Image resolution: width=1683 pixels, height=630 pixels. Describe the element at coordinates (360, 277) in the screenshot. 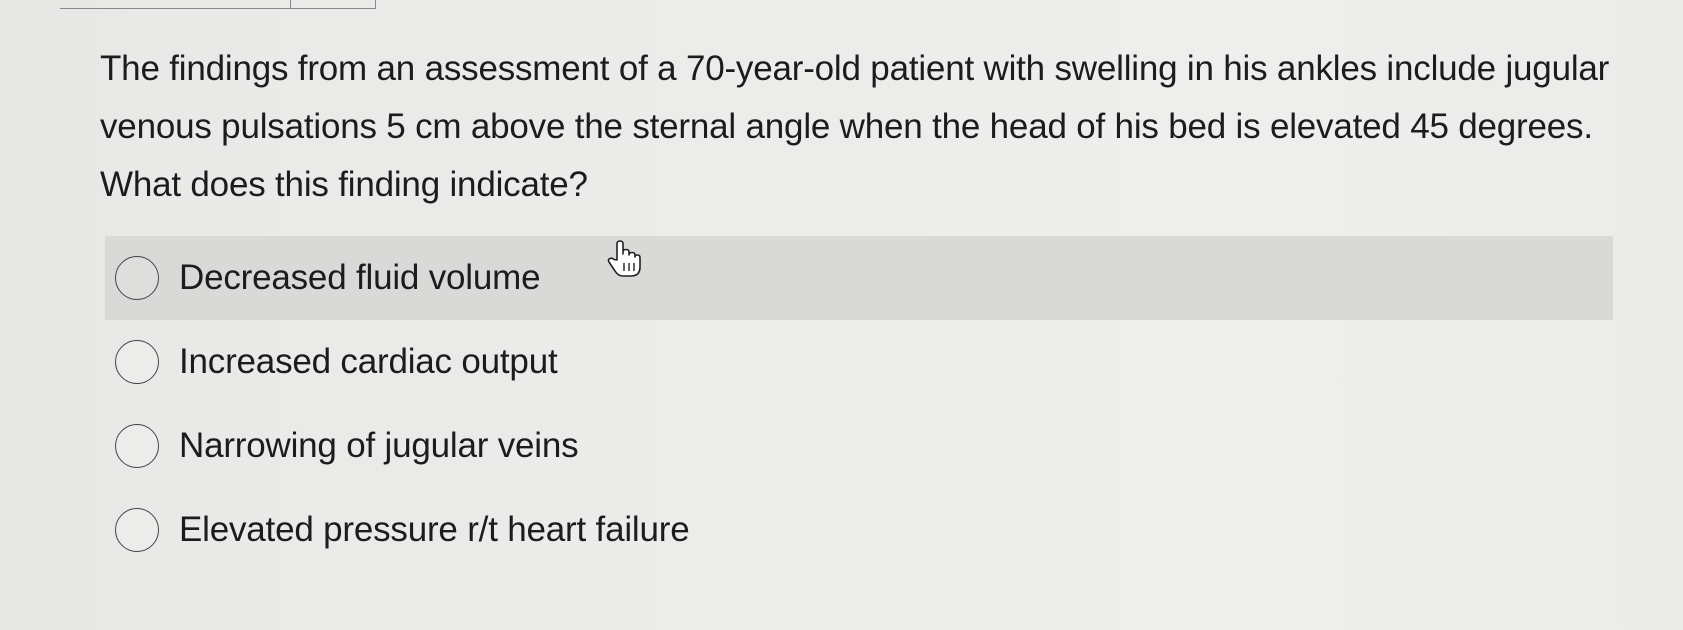

I see `option-label: Decreased fluid volume` at that location.